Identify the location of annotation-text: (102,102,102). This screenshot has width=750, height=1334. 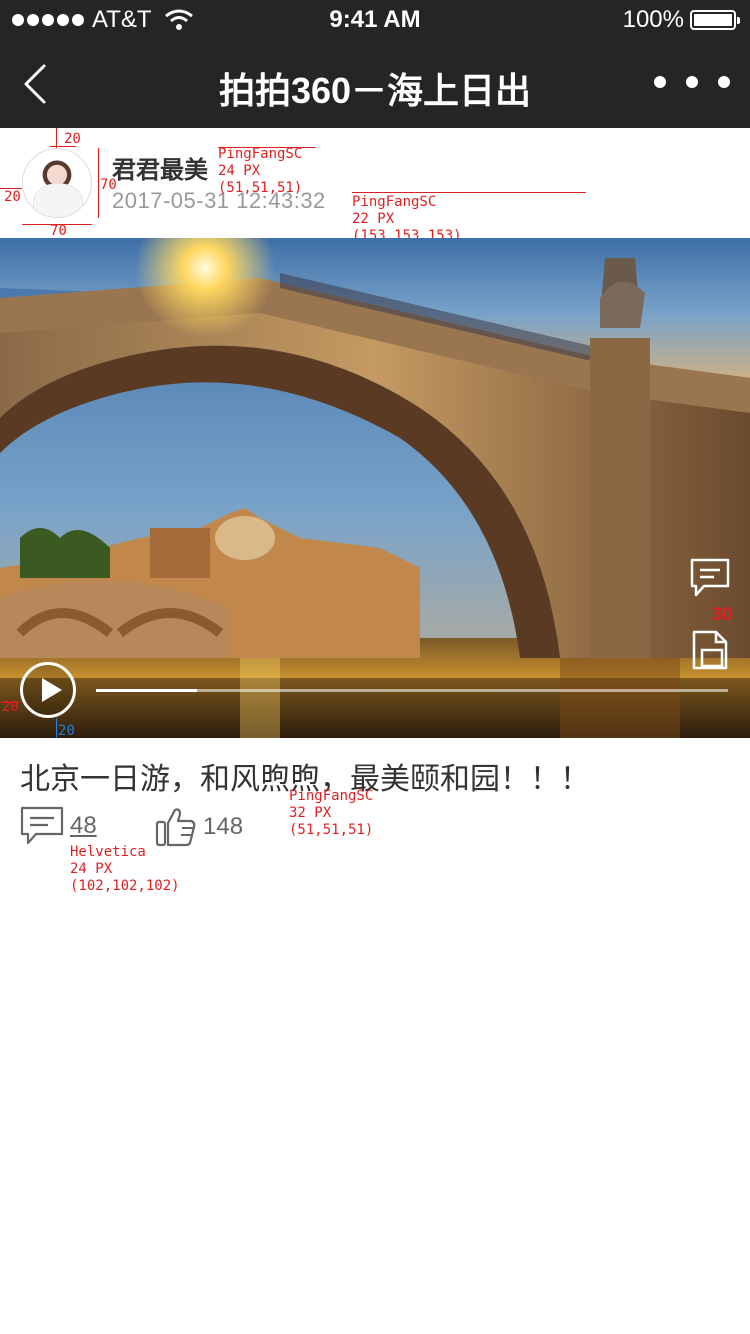
(125, 886).